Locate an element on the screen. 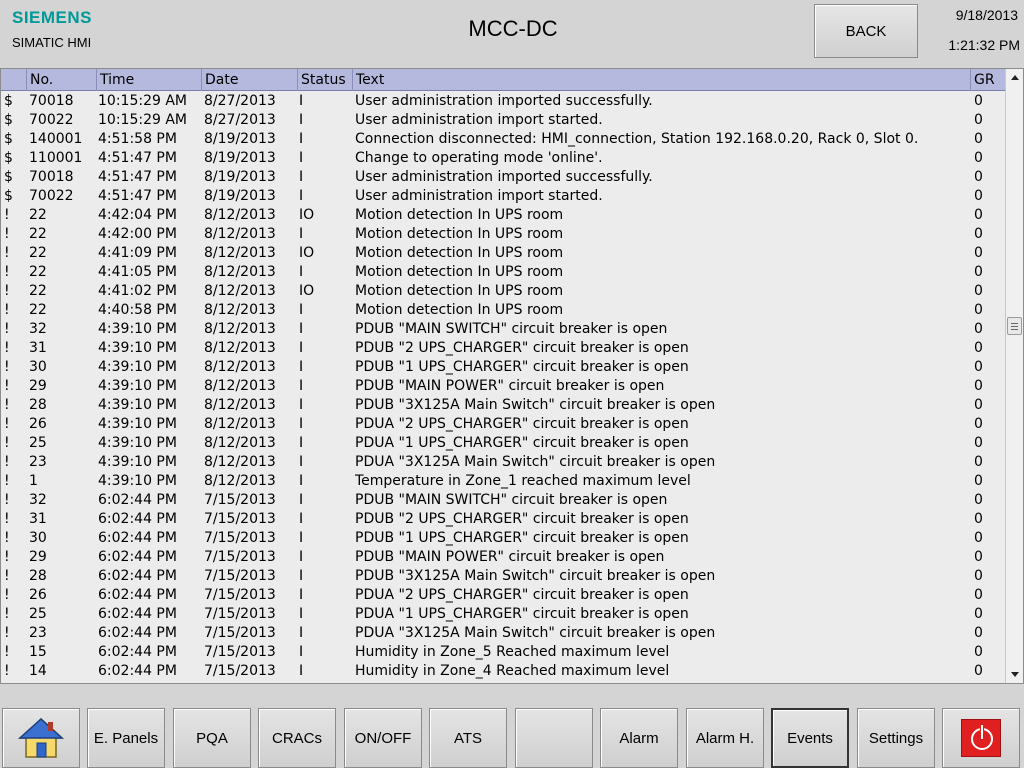 The width and height of the screenshot is (1024, 768). column-header-date: Date is located at coordinates (249, 80).